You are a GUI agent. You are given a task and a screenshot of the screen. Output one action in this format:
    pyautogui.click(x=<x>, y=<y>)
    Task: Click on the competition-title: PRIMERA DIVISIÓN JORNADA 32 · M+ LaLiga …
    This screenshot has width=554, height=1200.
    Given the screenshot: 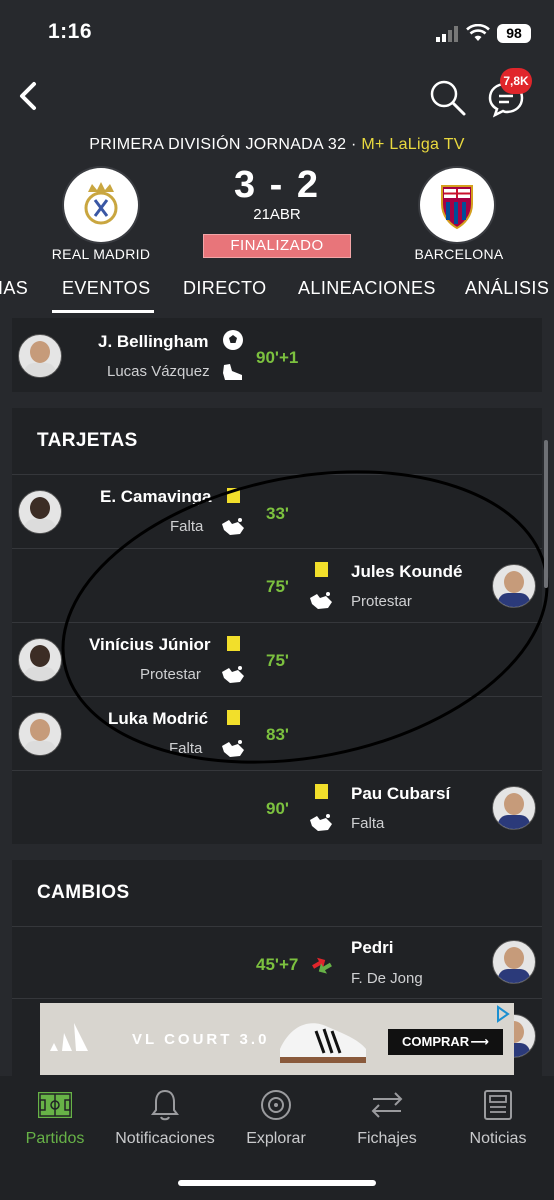 What is the action you would take?
    pyautogui.click(x=277, y=145)
    